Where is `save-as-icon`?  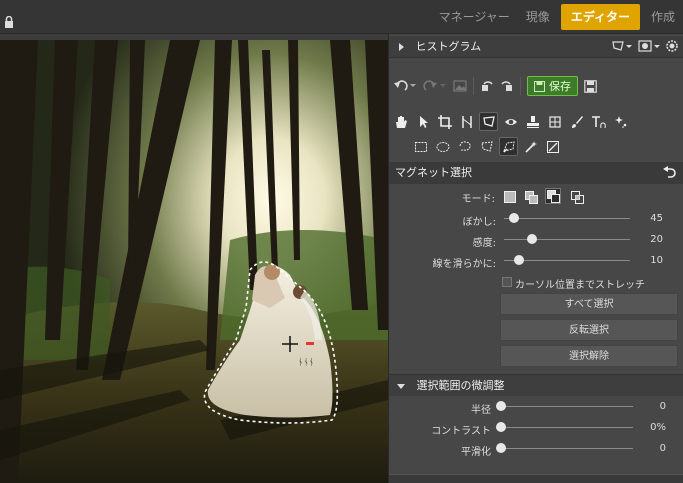 save-as-icon is located at coordinates (590, 86).